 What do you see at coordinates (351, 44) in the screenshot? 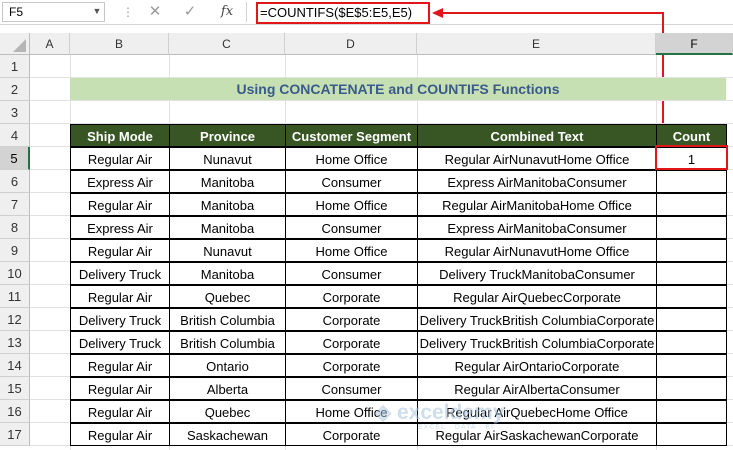
I see `column-header-d: D` at bounding box center [351, 44].